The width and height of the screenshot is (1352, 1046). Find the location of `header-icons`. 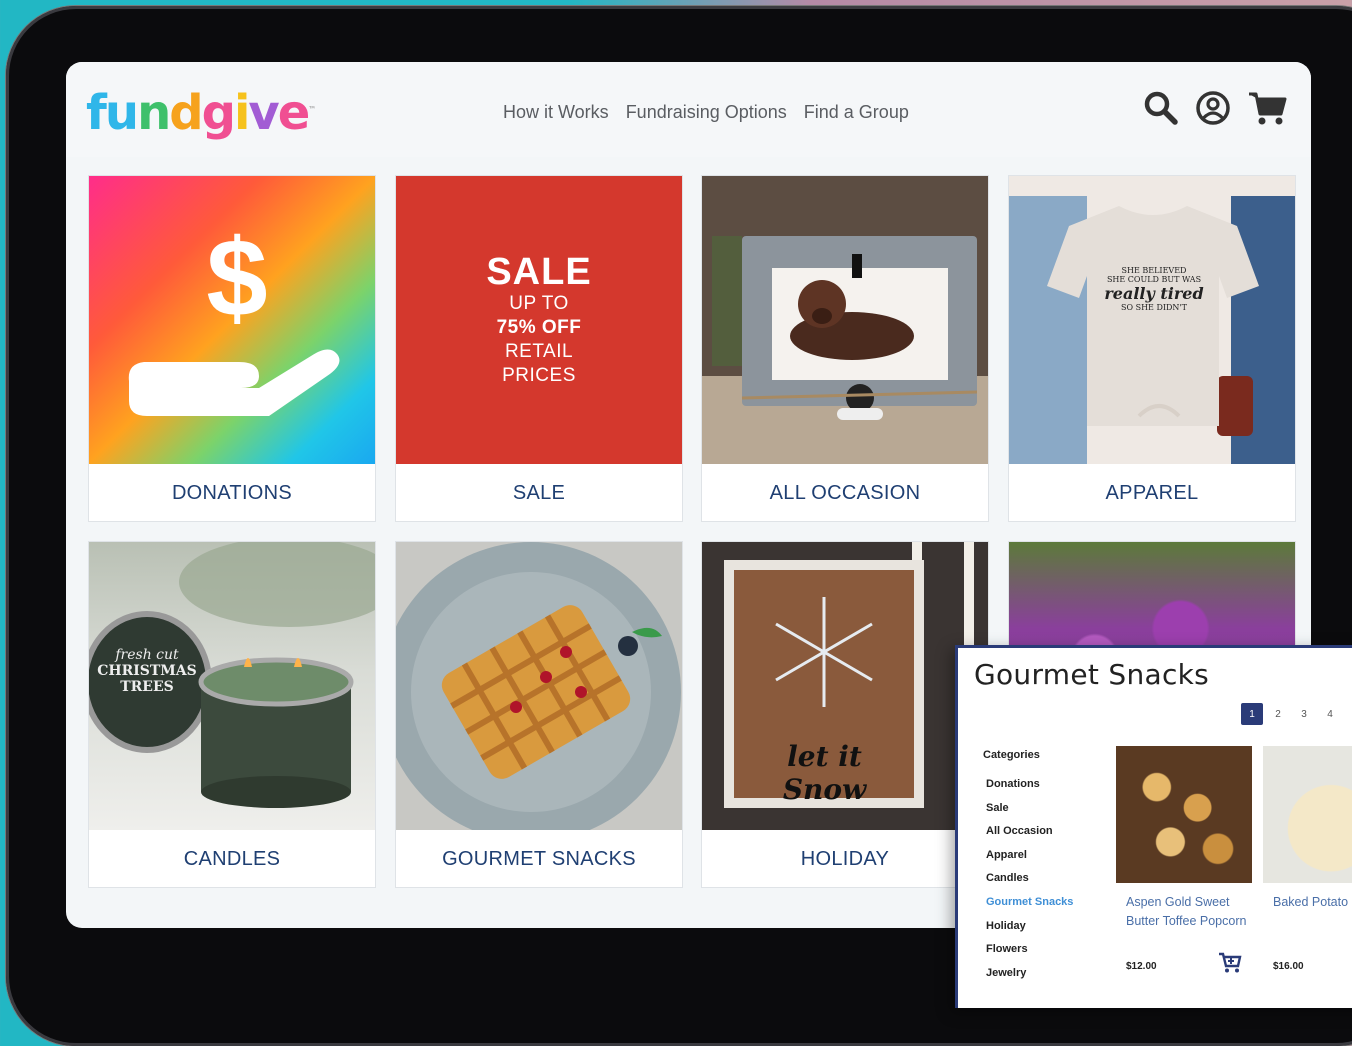

header-icons is located at coordinates (1216, 108).